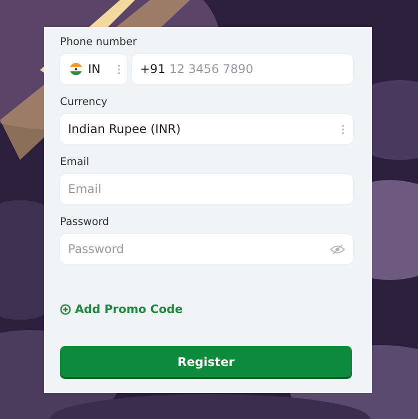 The width and height of the screenshot is (418, 419). Describe the element at coordinates (337, 249) in the screenshot. I see `eye-slash-icon` at that location.